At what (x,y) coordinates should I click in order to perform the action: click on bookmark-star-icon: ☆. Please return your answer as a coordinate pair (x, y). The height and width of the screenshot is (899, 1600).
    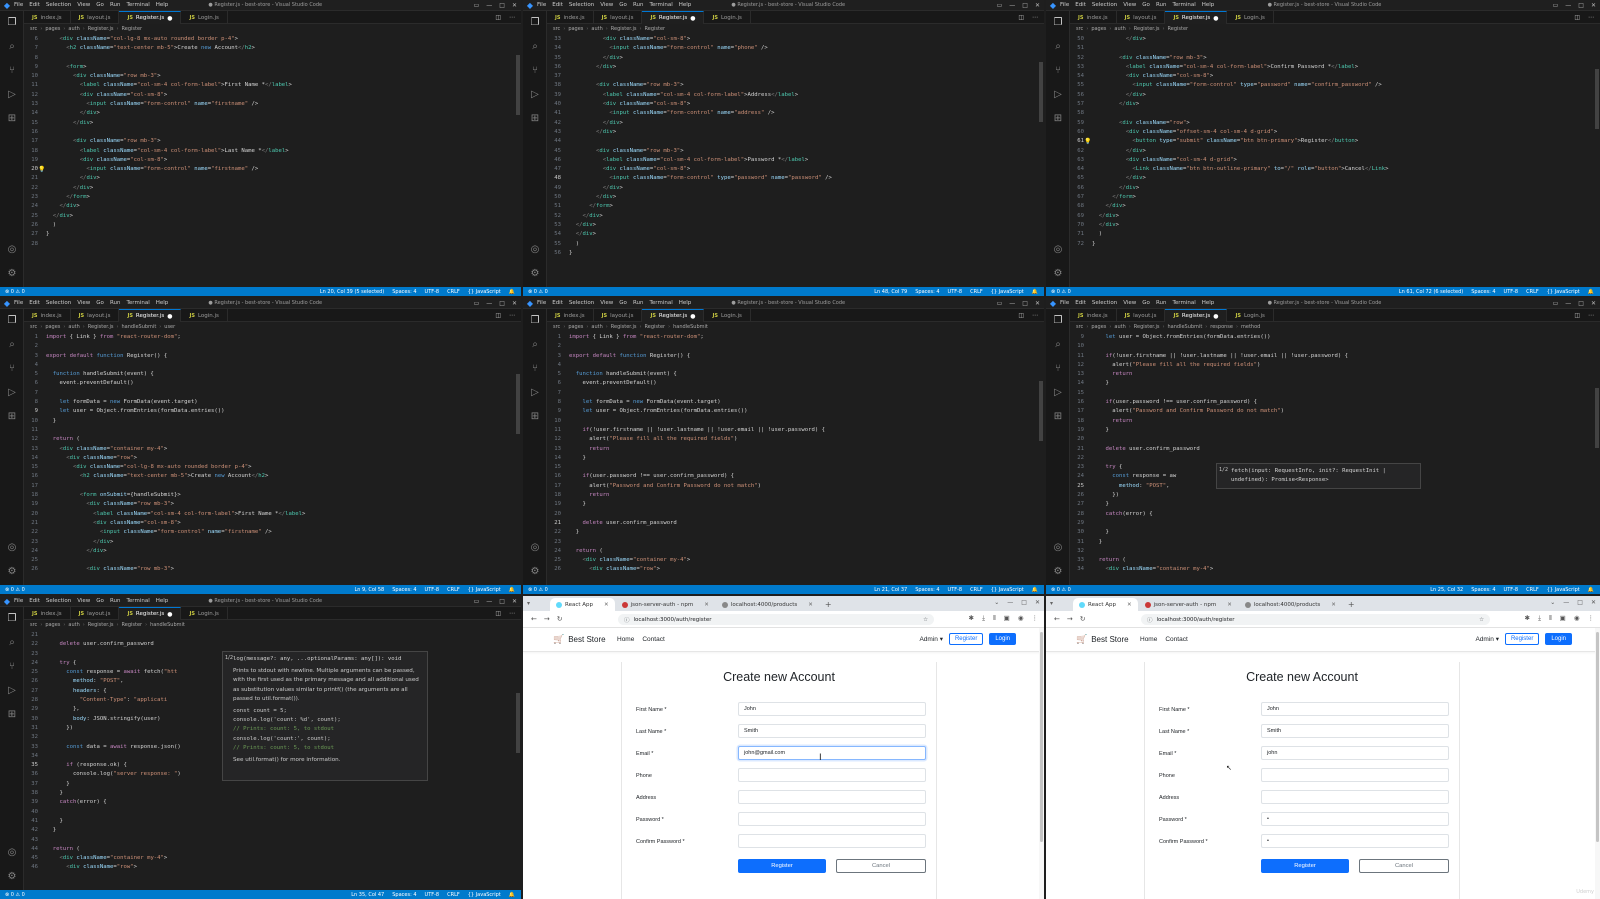
    Looking at the image, I should click on (925, 620).